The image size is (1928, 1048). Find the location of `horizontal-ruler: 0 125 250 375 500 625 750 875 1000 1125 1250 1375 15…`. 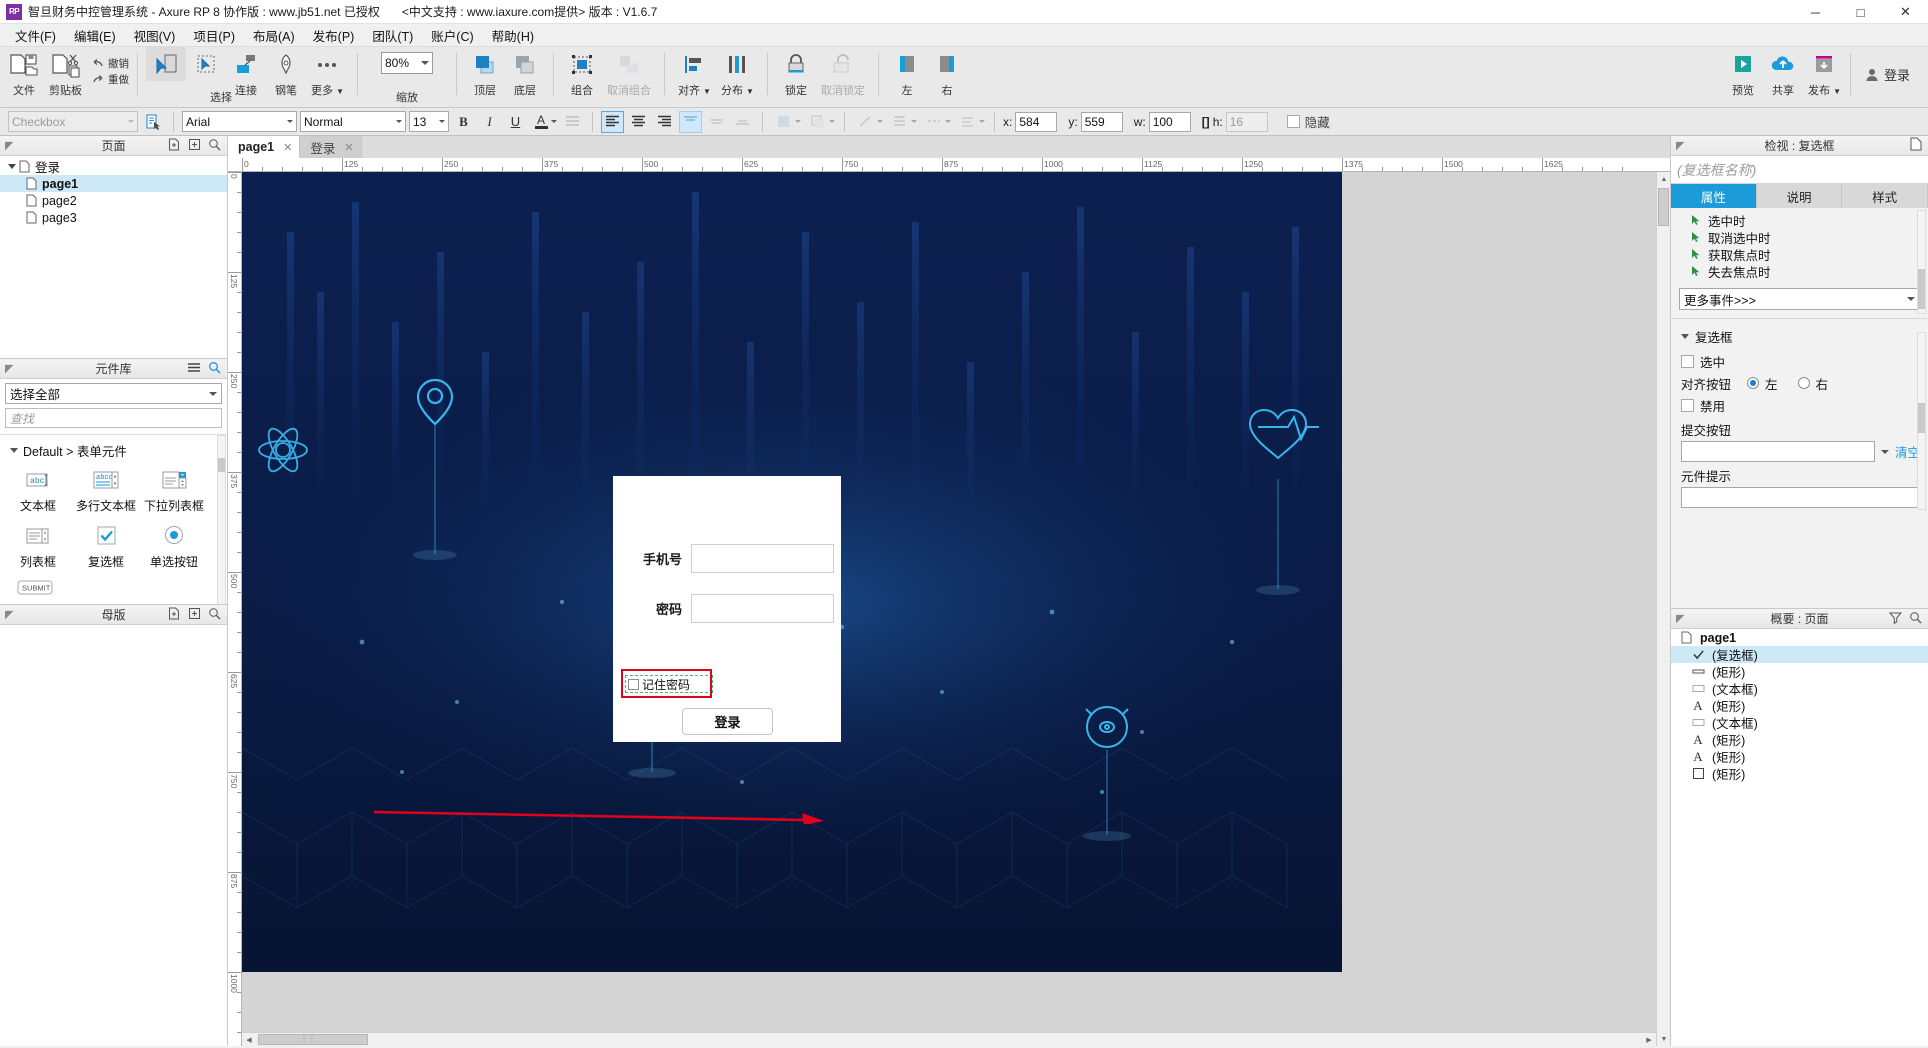

horizontal-ruler: 0 125 250 375 500 625 750 875 1000 1125 1250 1375 15… is located at coordinates (949, 165).